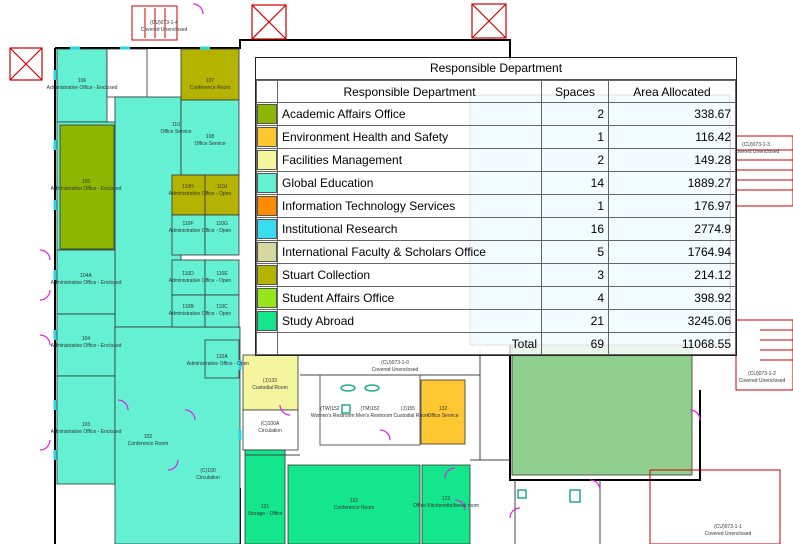 The height and width of the screenshot is (544, 793). What do you see at coordinates (148, 444) in the screenshot?
I see `room-102-name: Conference Room` at bounding box center [148, 444].